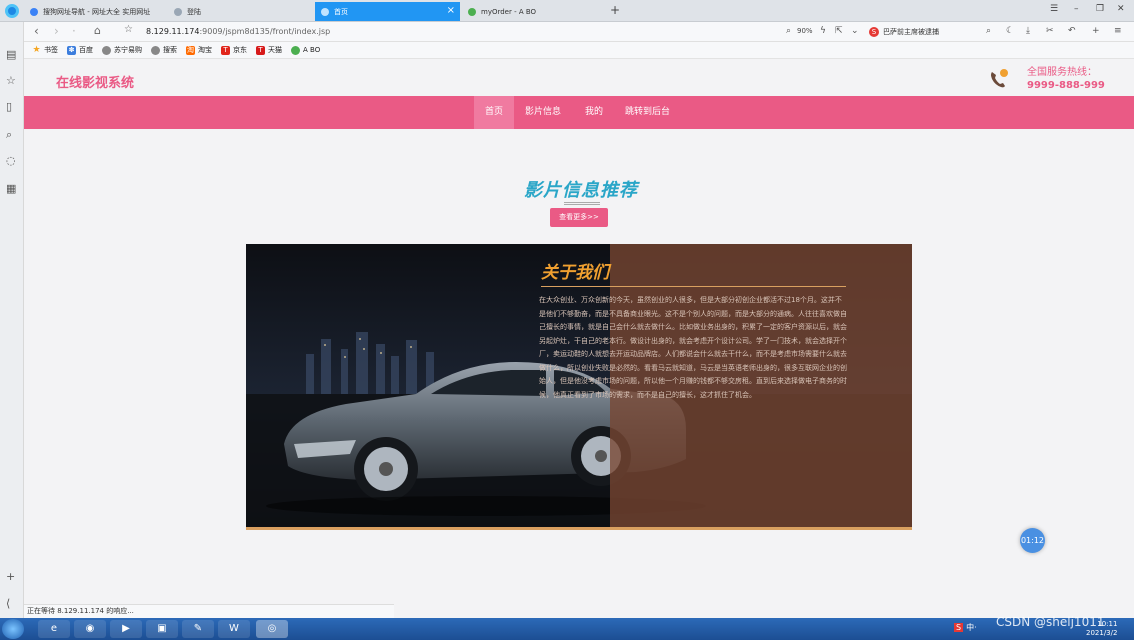 The image size is (1134, 640). Describe the element at coordinates (451, 10) in the screenshot. I see `close-tab-icon: ×` at that location.